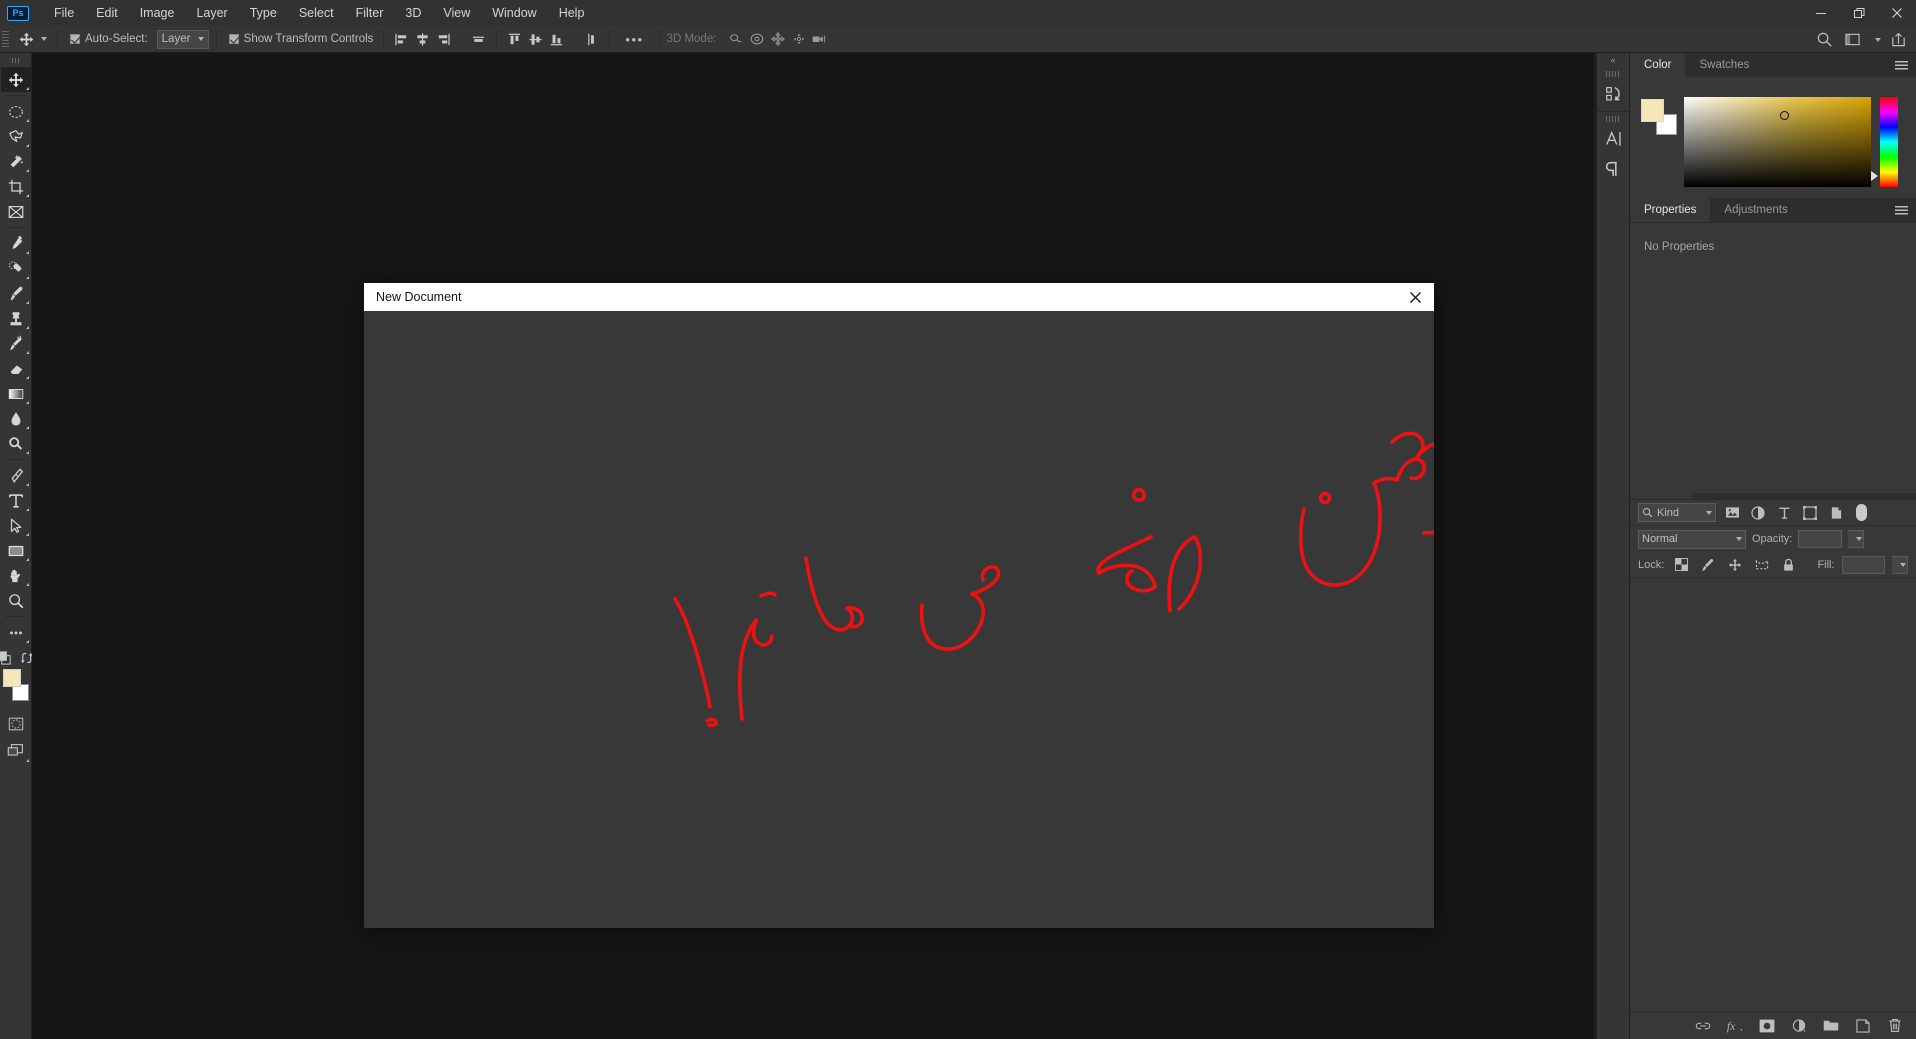 This screenshot has width=1916, height=1039. What do you see at coordinates (16, 685) in the screenshot?
I see `color-swatches` at bounding box center [16, 685].